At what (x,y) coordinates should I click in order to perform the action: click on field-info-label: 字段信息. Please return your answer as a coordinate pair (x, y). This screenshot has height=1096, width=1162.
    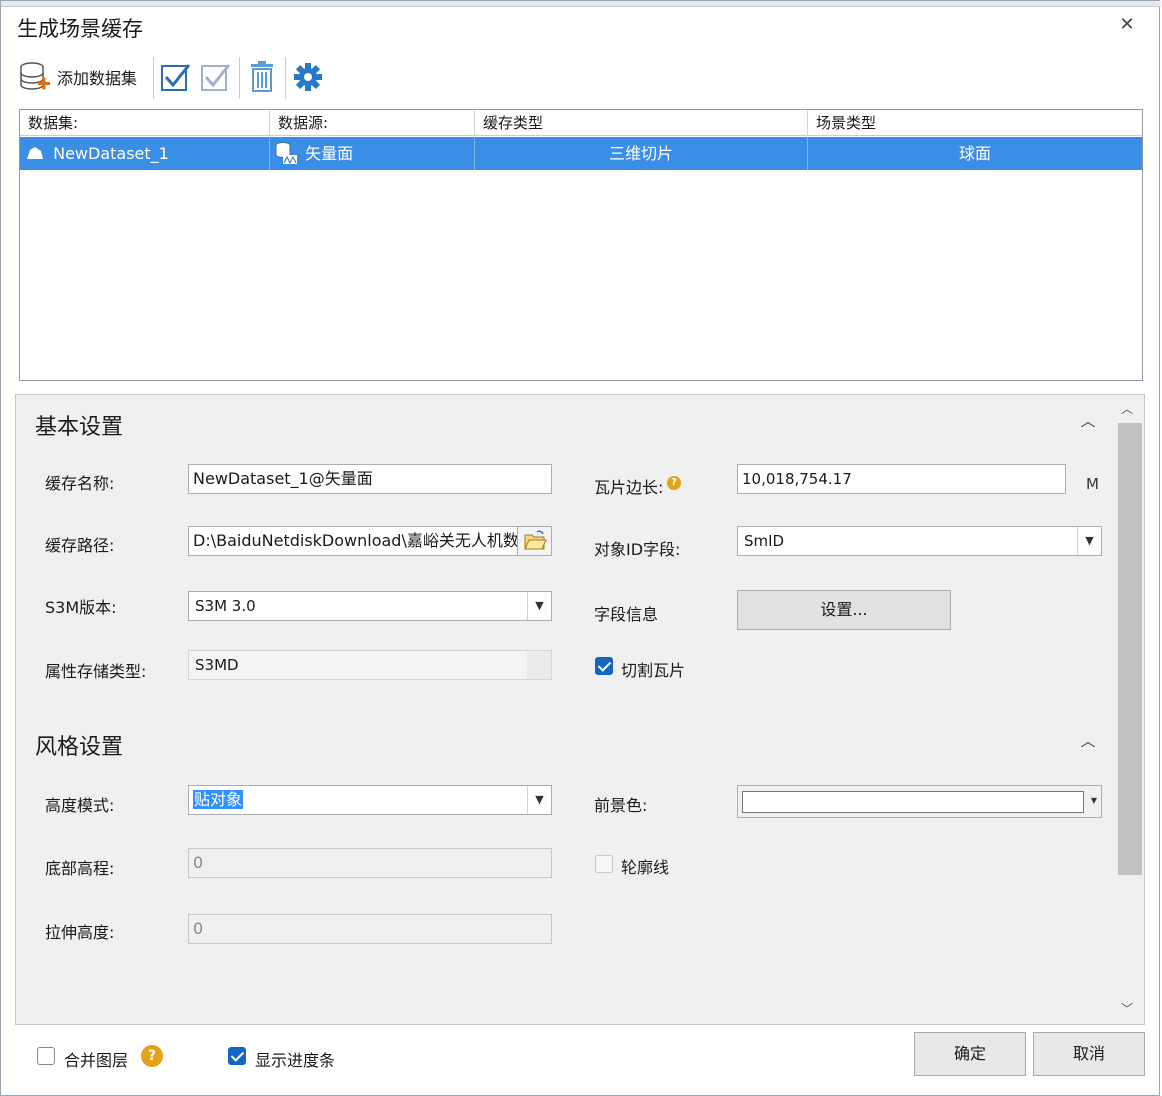
    Looking at the image, I should click on (626, 614).